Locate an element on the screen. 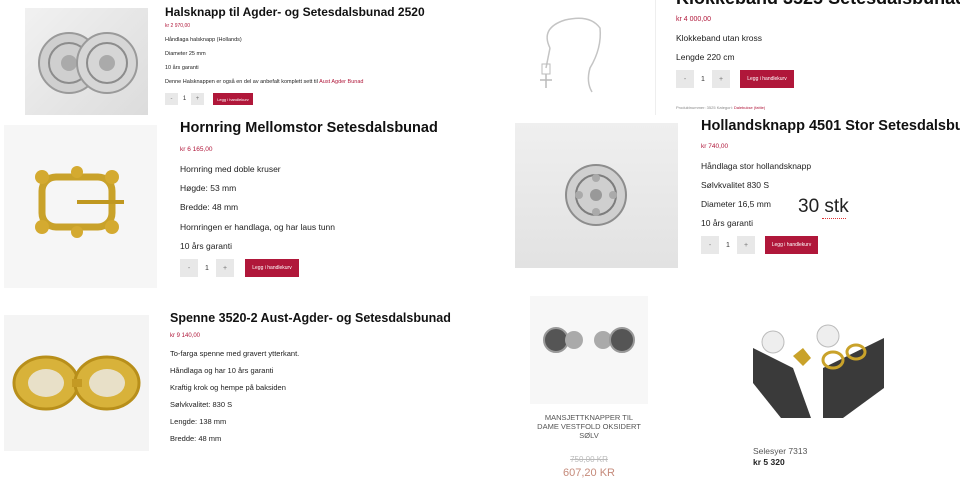 The image size is (960, 493). product-price: kr 4 000,00 is located at coordinates (694, 19).